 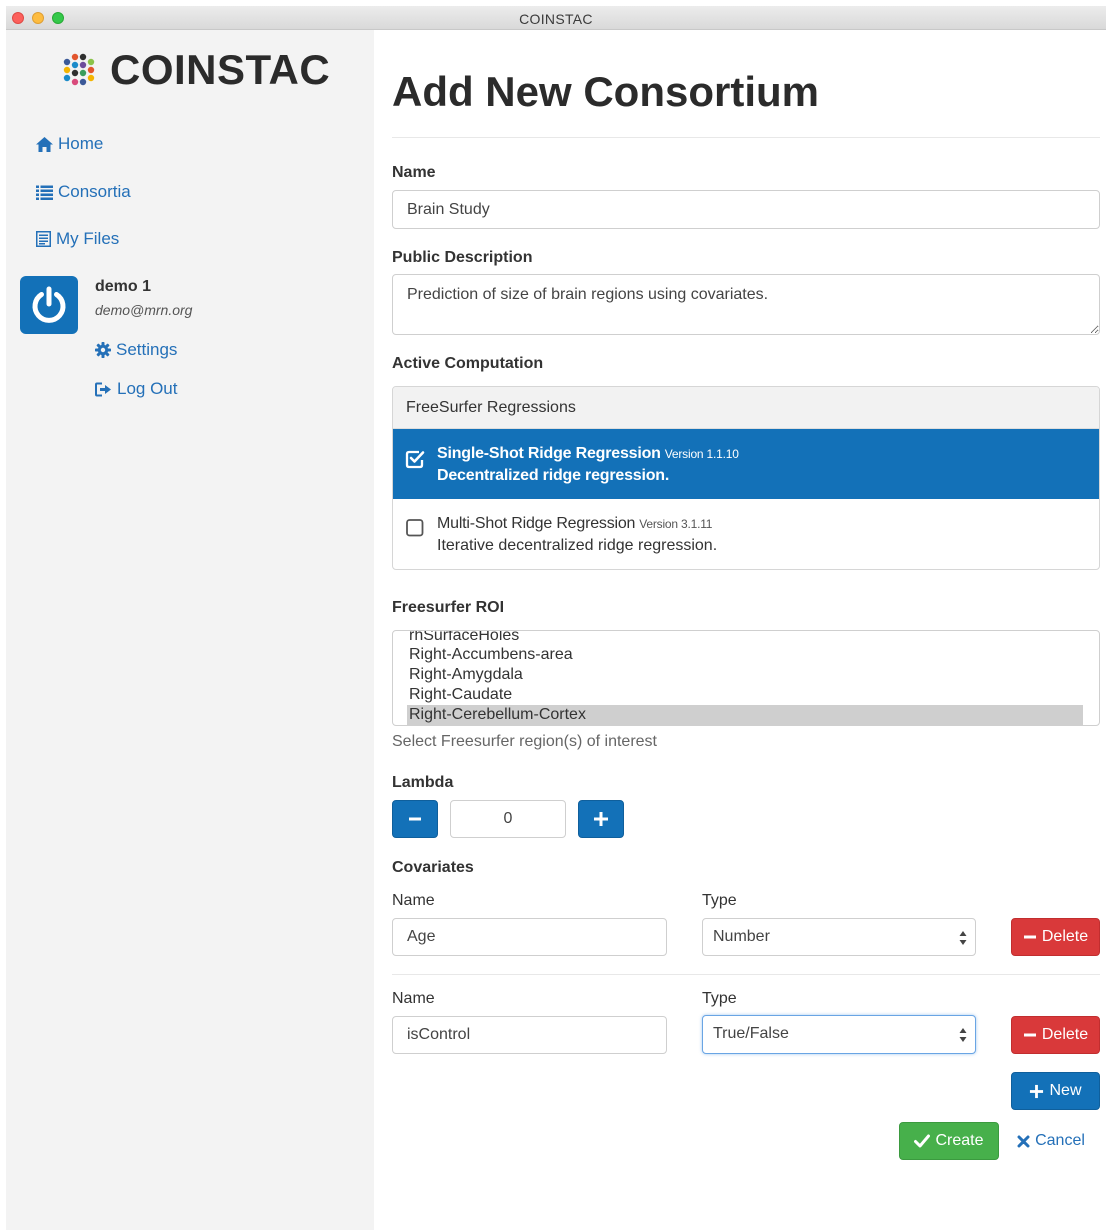 What do you see at coordinates (147, 388) in the screenshot?
I see `logout-label: Log Out` at bounding box center [147, 388].